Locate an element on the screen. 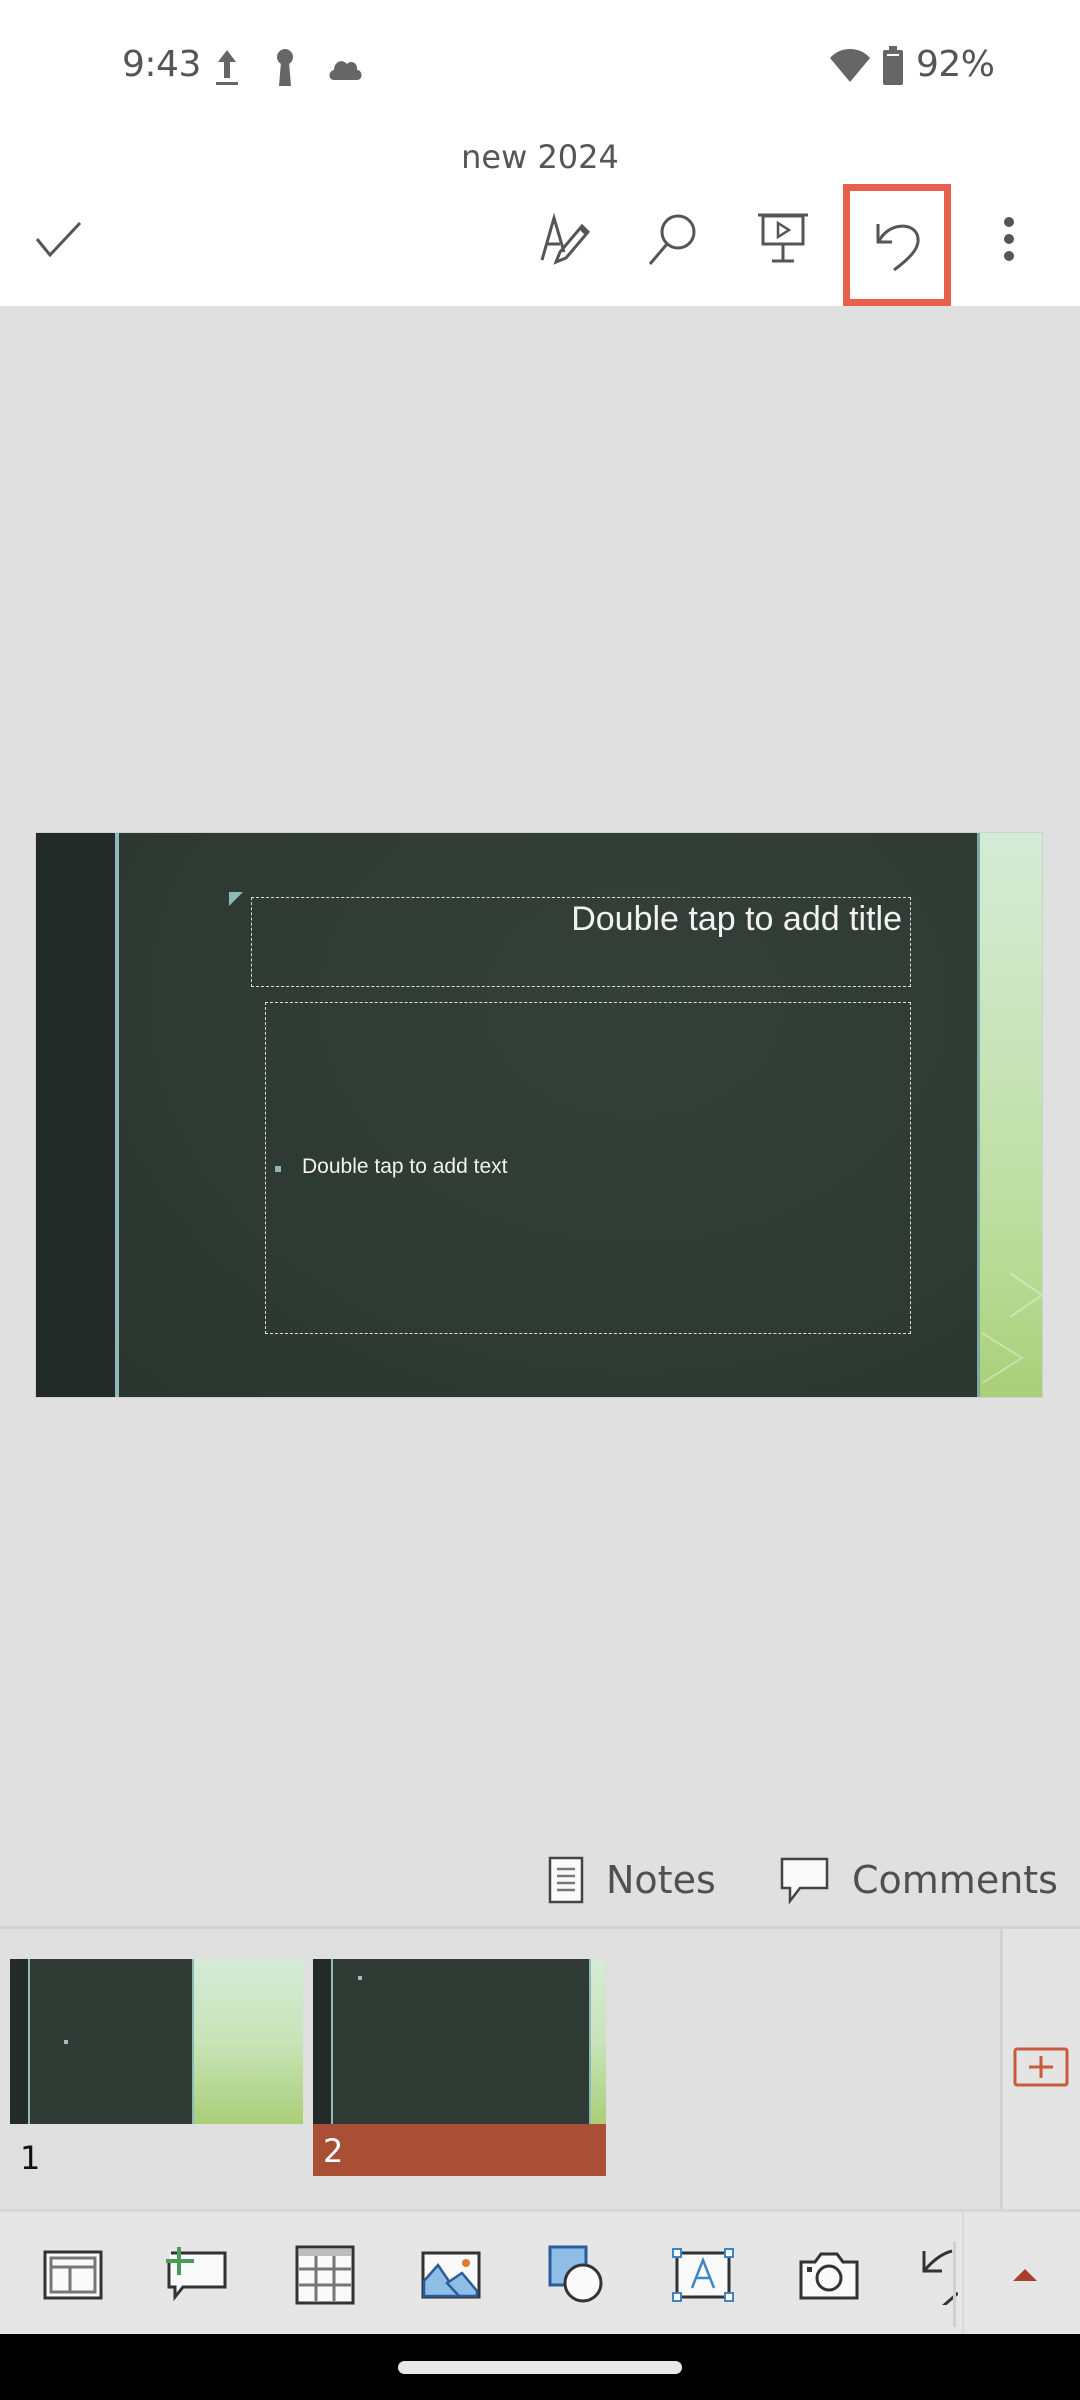  layout-button is located at coordinates (73, 2275).